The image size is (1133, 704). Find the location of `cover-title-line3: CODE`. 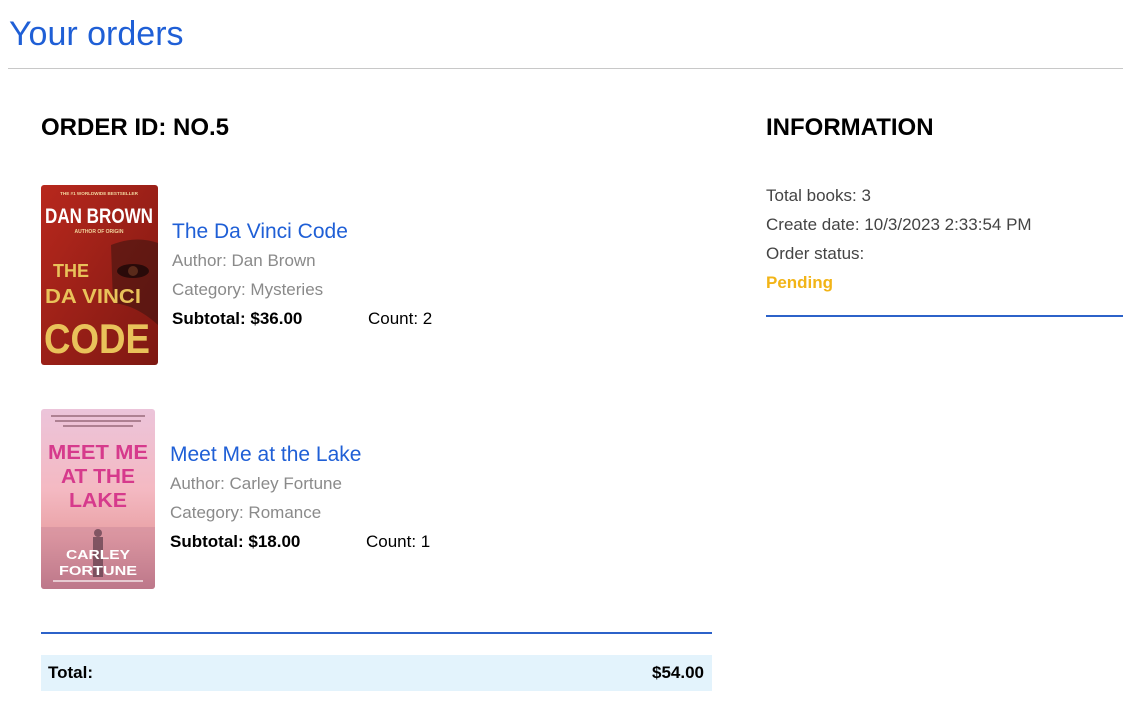

cover-title-line3: CODE is located at coordinates (97, 338).